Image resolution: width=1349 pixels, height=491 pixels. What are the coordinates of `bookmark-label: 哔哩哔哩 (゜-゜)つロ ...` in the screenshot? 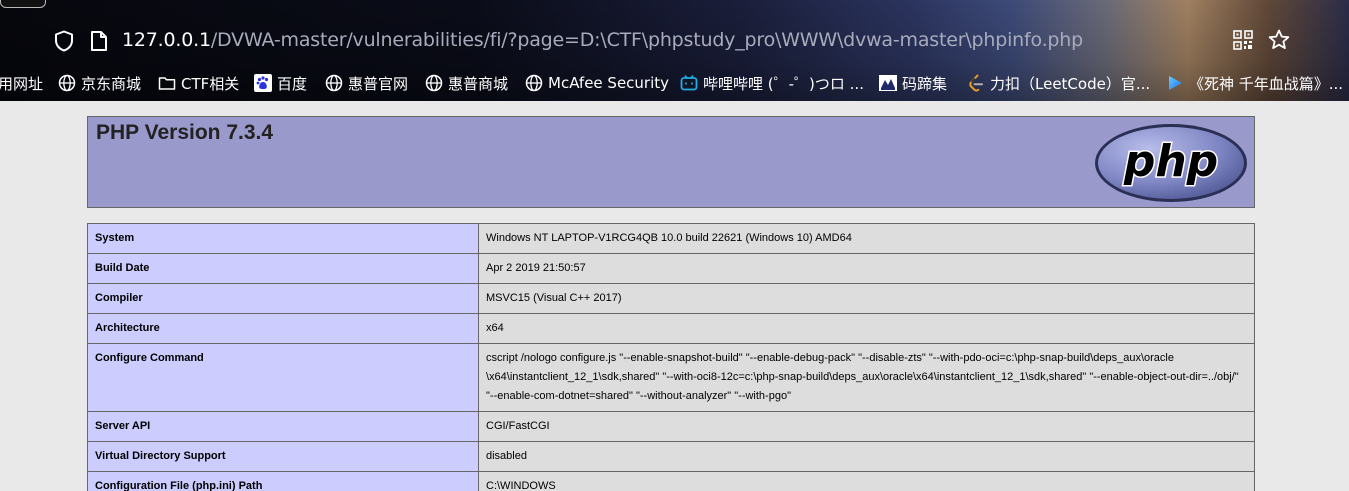 It's located at (783, 83).